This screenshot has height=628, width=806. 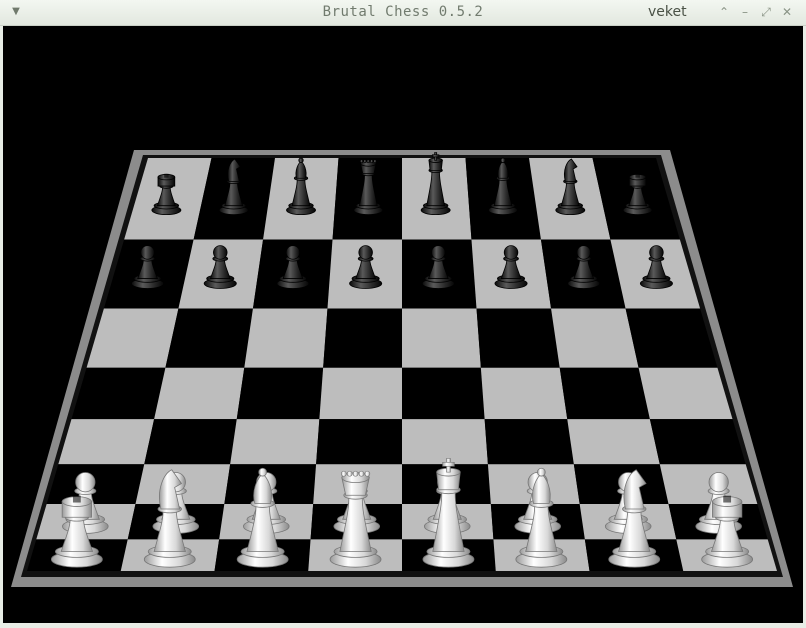 I want to click on square-d6, so click(x=362, y=338).